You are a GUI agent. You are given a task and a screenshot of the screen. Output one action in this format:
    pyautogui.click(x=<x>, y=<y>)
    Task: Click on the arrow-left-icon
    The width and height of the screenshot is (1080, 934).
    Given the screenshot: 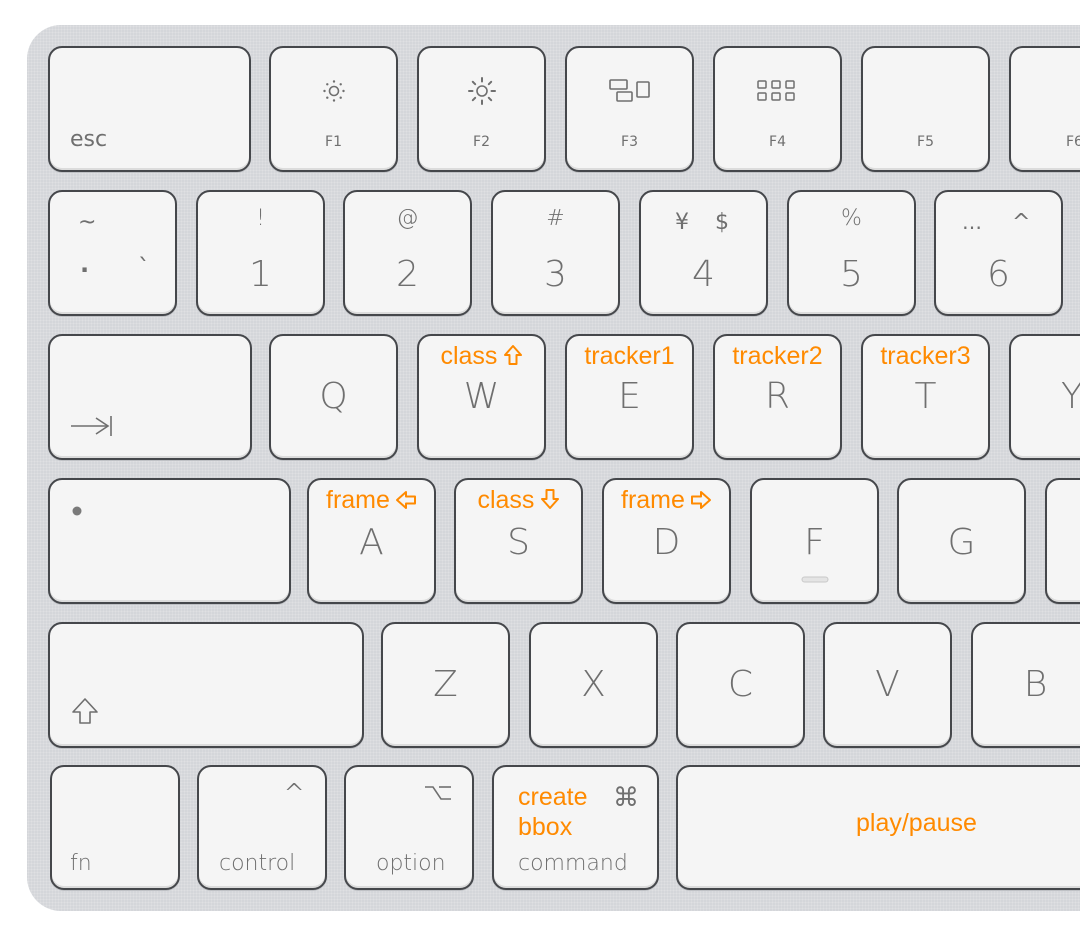 What is the action you would take?
    pyautogui.click(x=406, y=500)
    